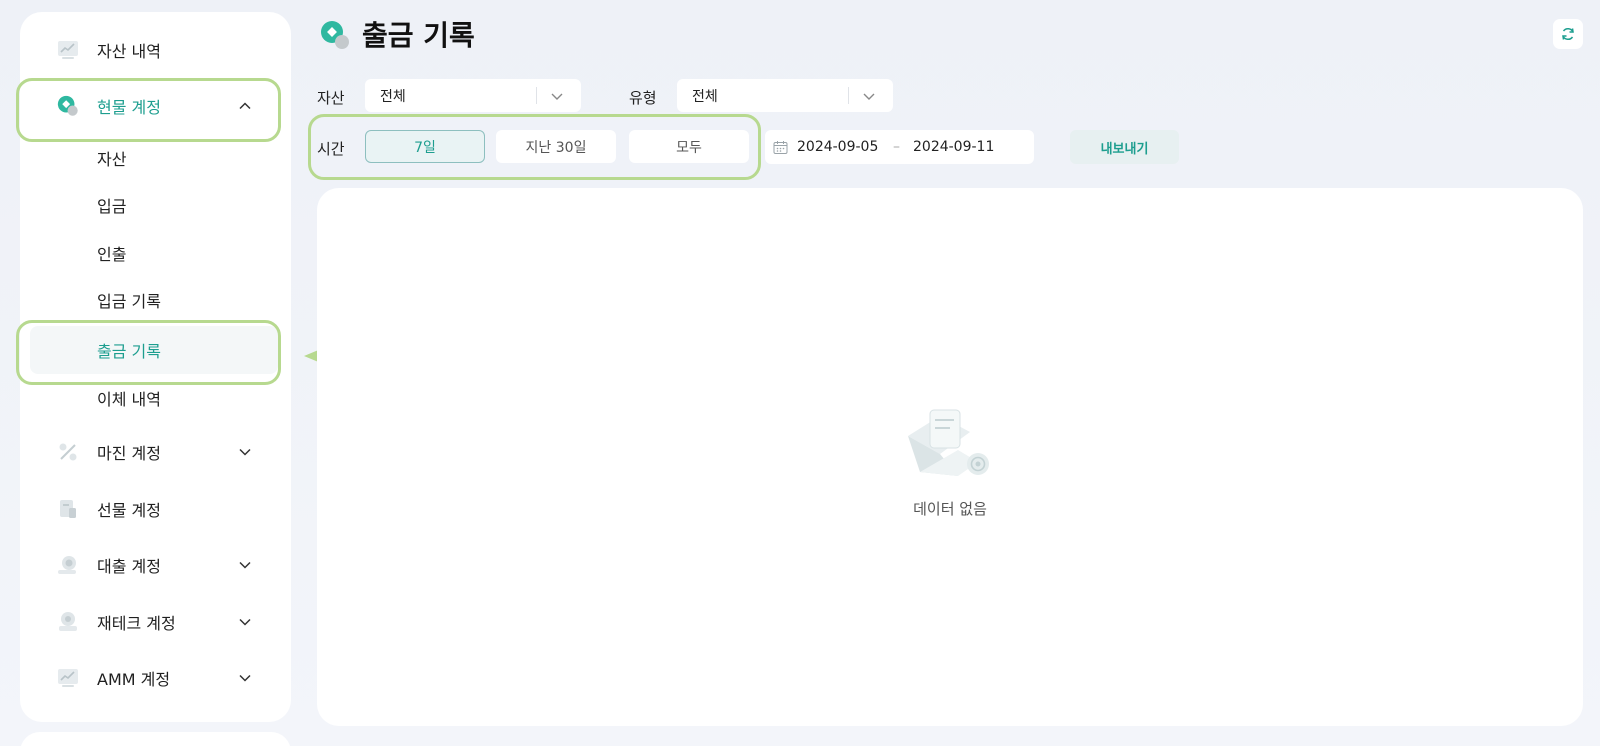 The image size is (1600, 746). I want to click on refresh-icon, so click(1568, 34).